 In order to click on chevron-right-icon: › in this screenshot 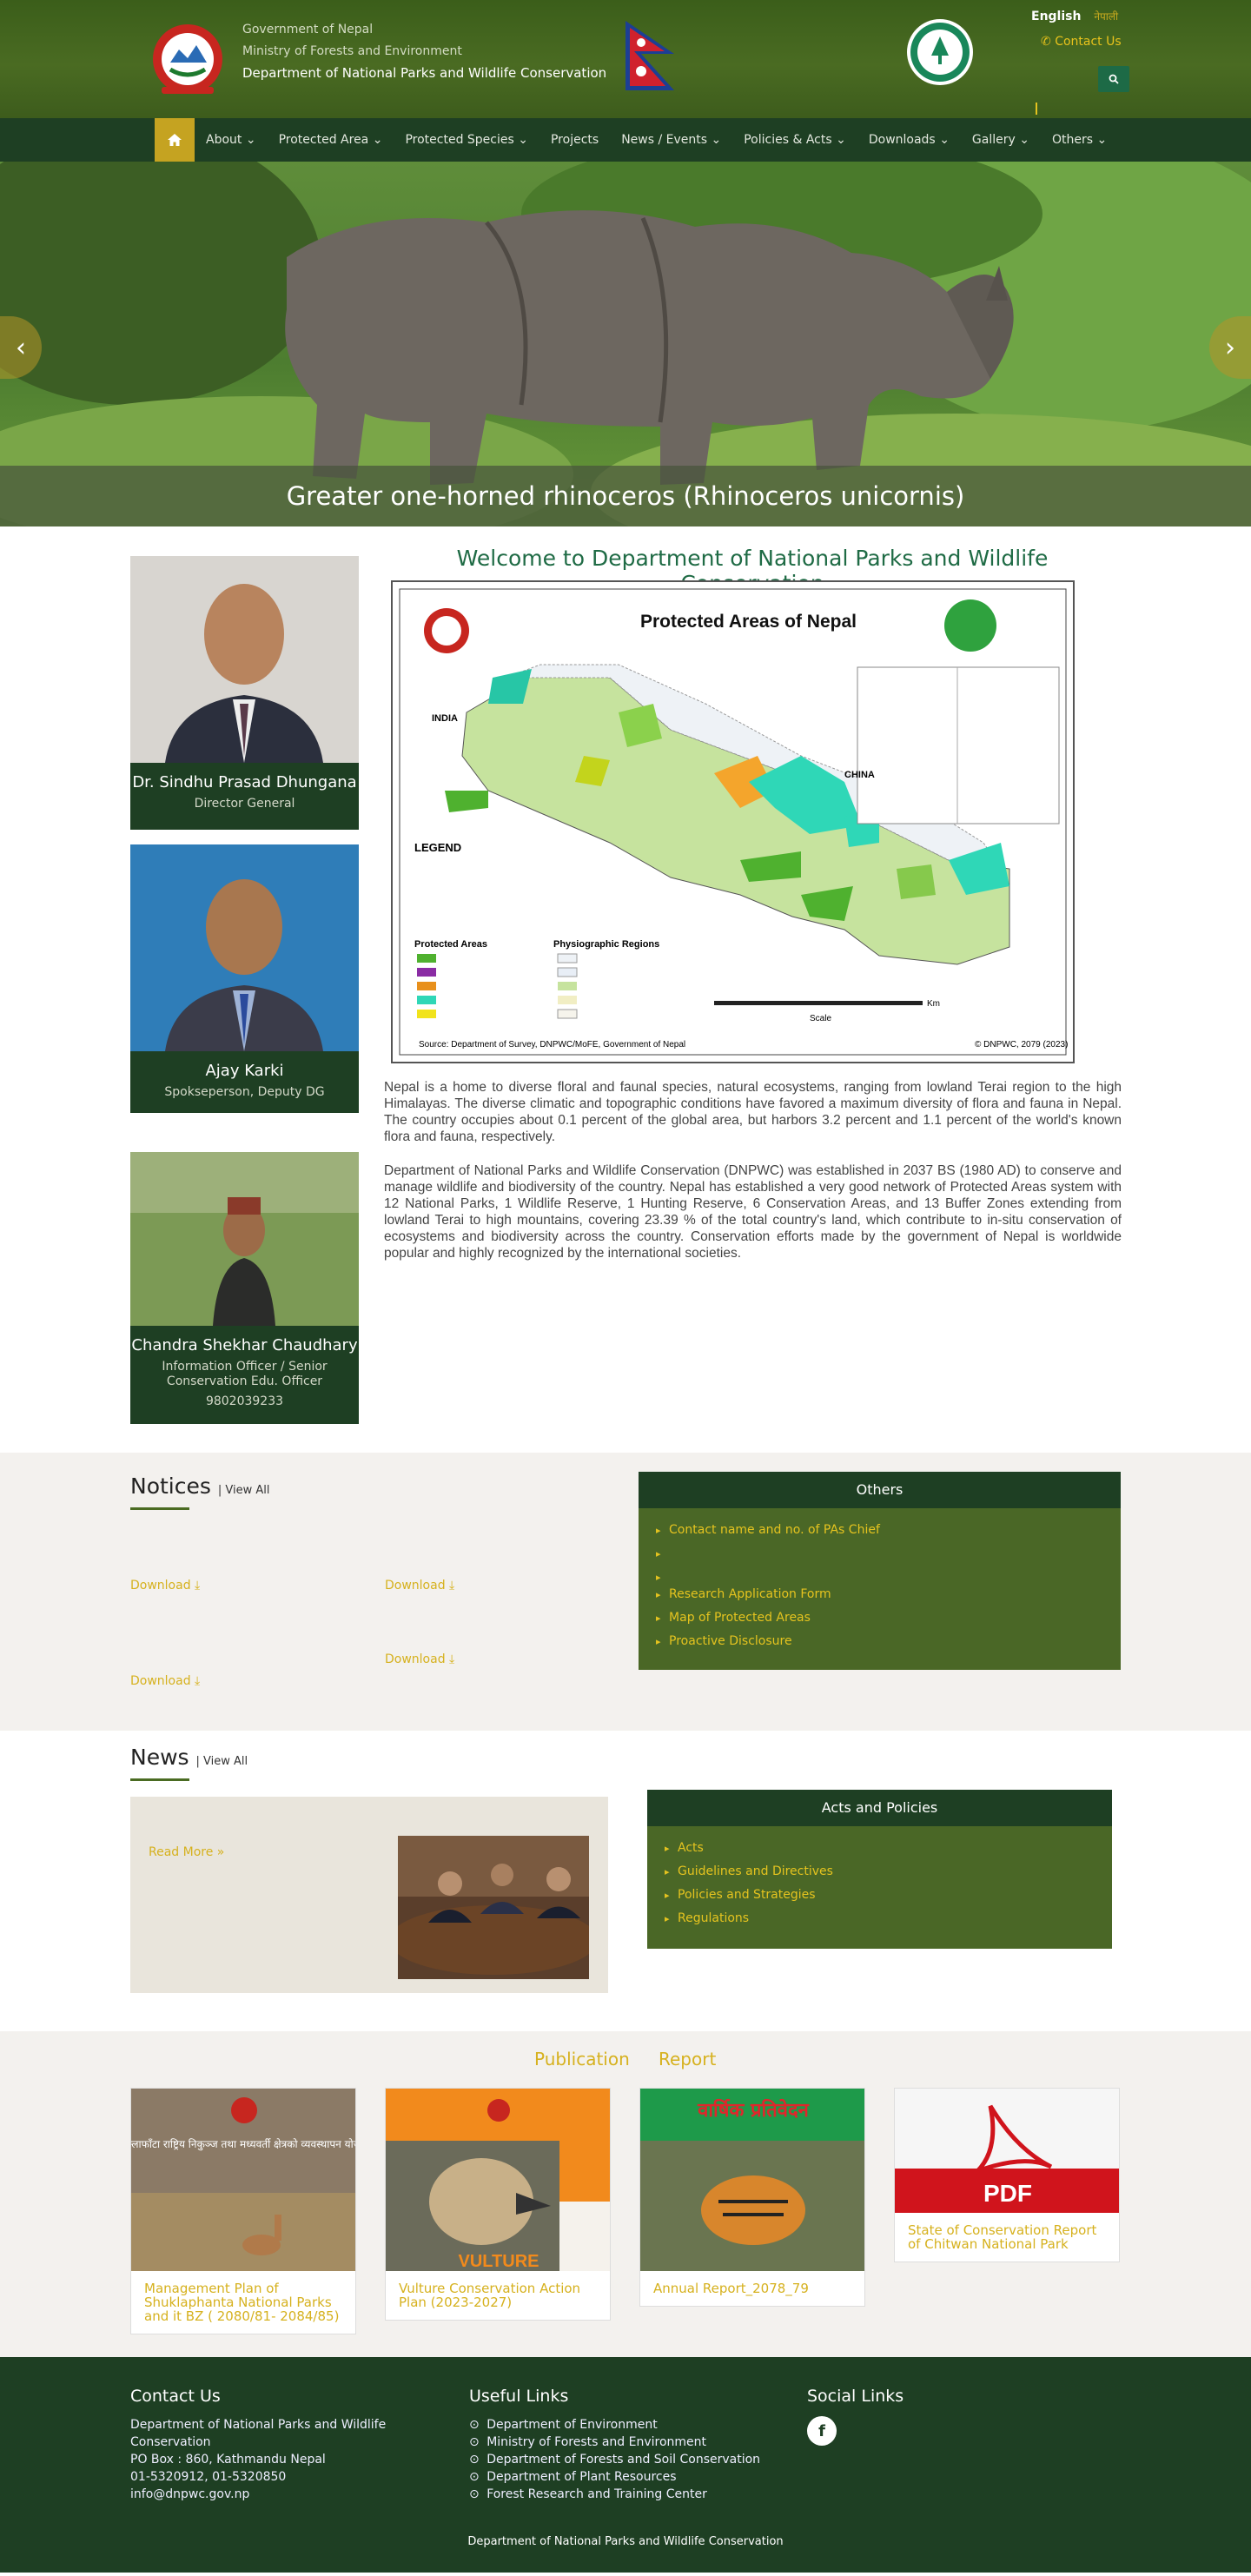, I will do `click(1230, 347)`.